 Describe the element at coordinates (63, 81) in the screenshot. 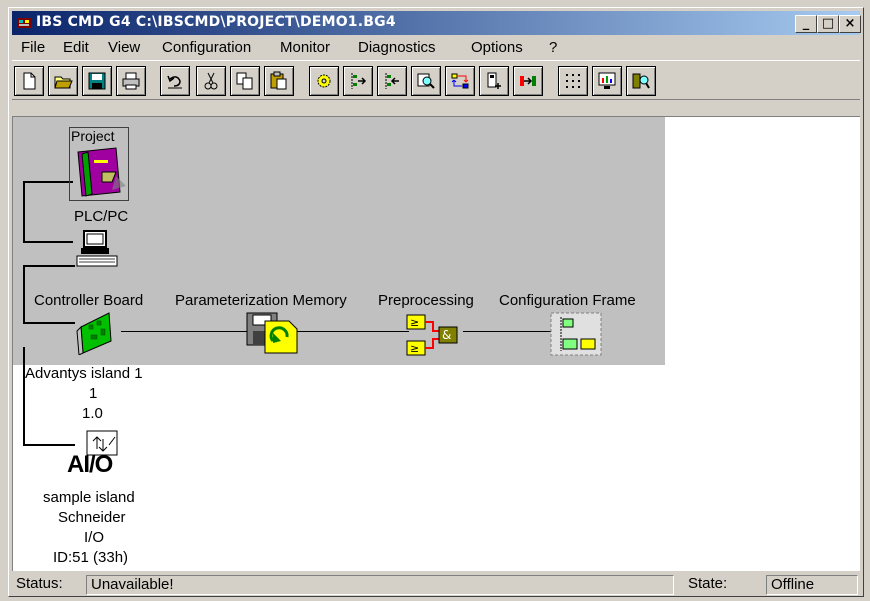

I see `open-folder-icon` at that location.